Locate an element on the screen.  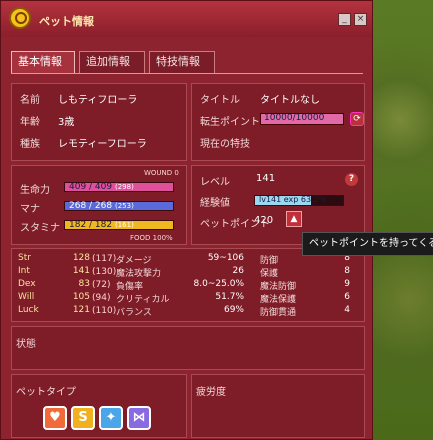
minimize-button: _ is located at coordinates (344, 19).